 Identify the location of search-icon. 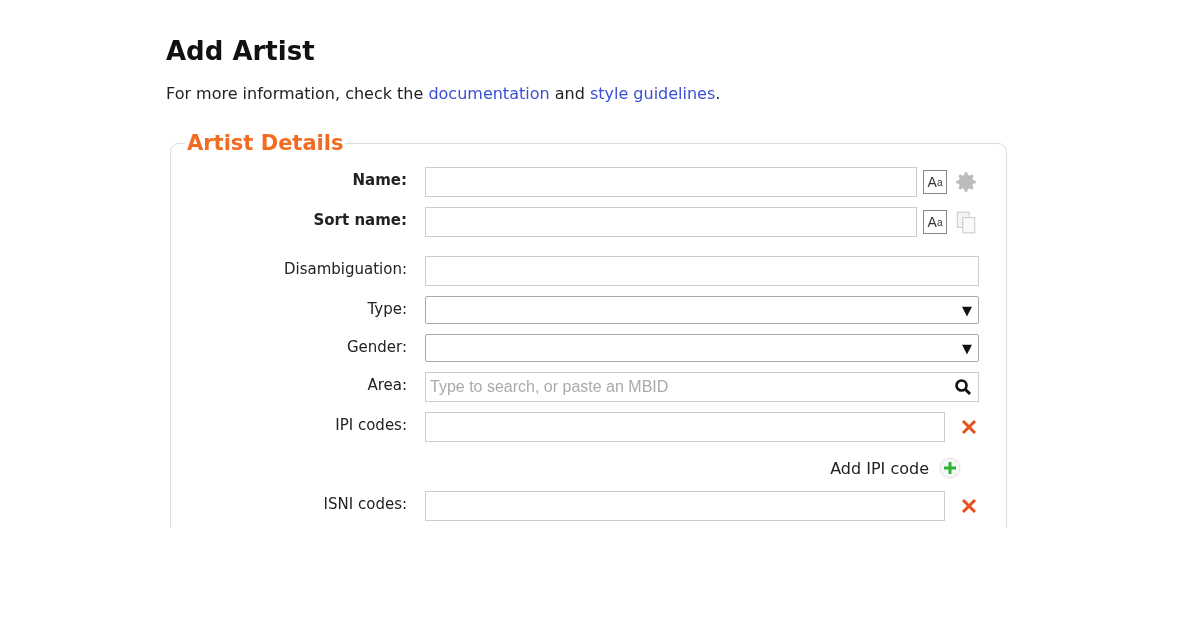
(963, 387).